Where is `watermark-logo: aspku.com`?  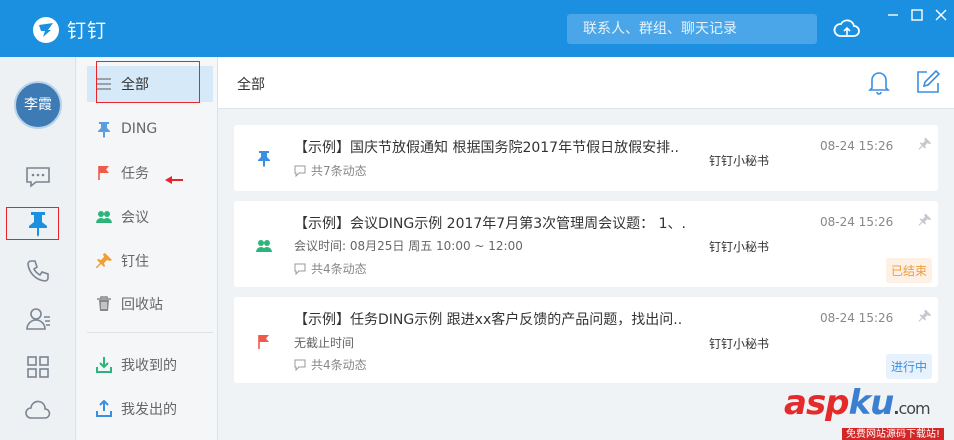 watermark-logo: aspku.com is located at coordinates (857, 403).